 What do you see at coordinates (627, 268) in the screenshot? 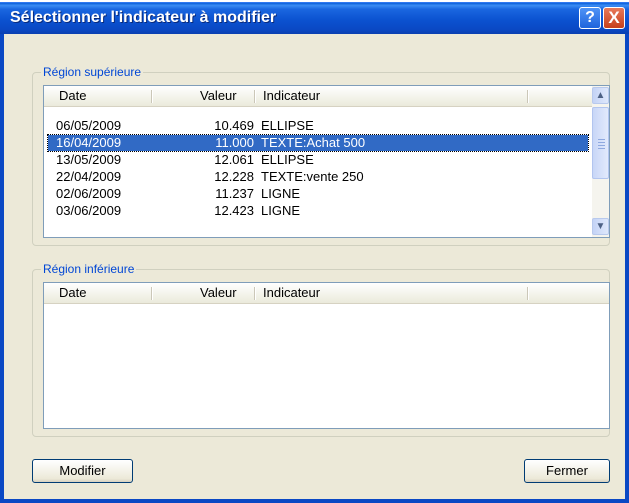
I see `window-frame-right` at bounding box center [627, 268].